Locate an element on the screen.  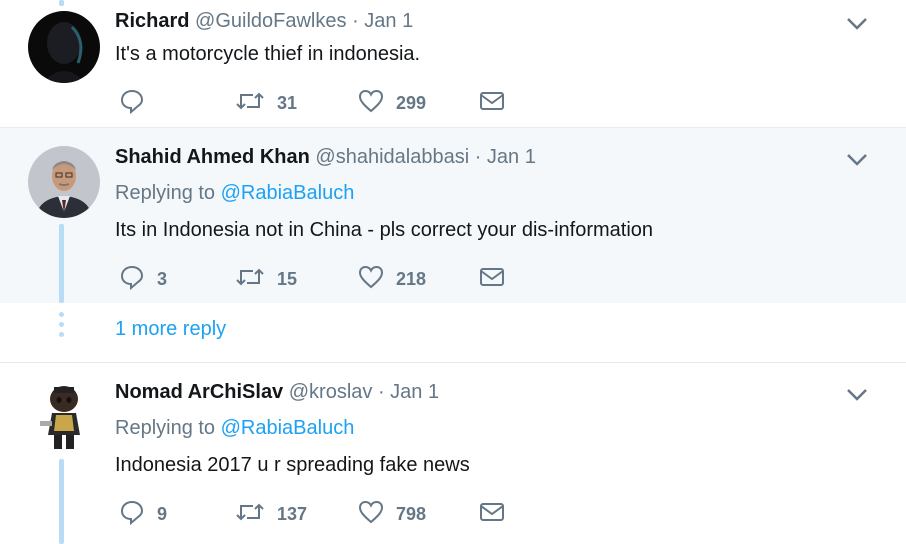
user-handle: @shahidalabbasi is located at coordinates (392, 157).